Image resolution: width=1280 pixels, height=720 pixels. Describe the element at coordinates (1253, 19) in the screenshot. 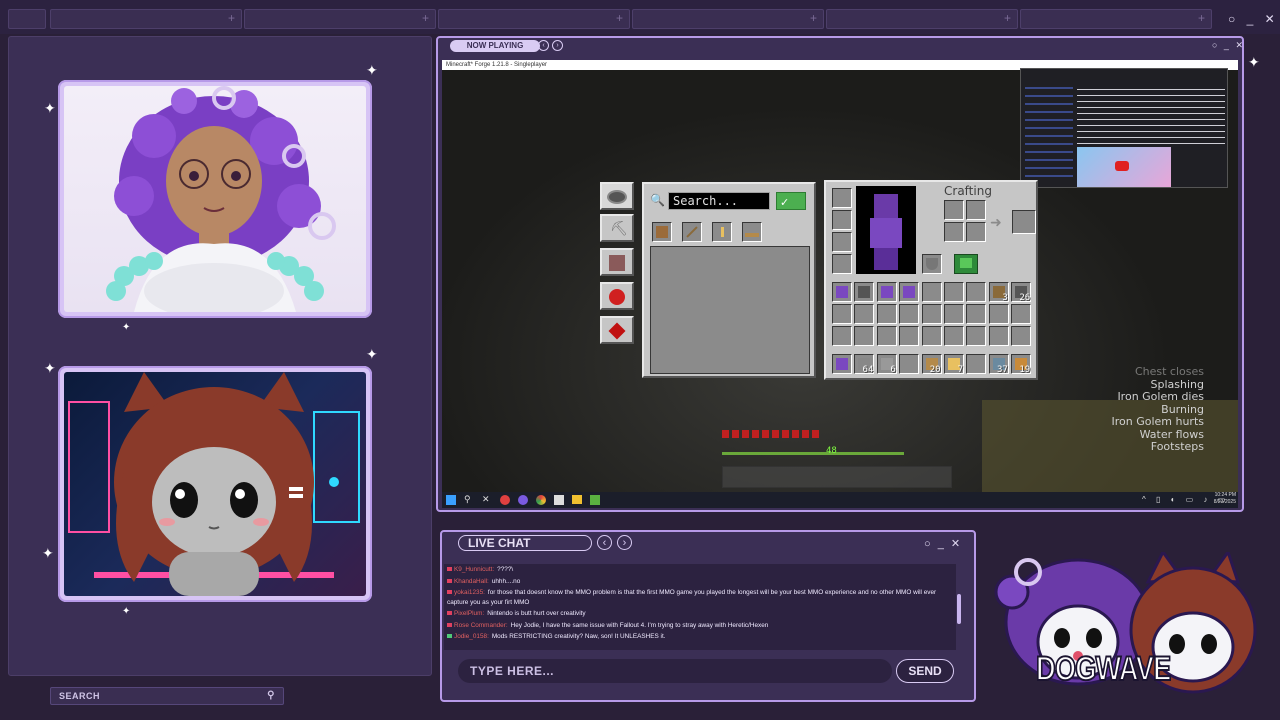

I see `window-controls: ○ _ ✕` at that location.